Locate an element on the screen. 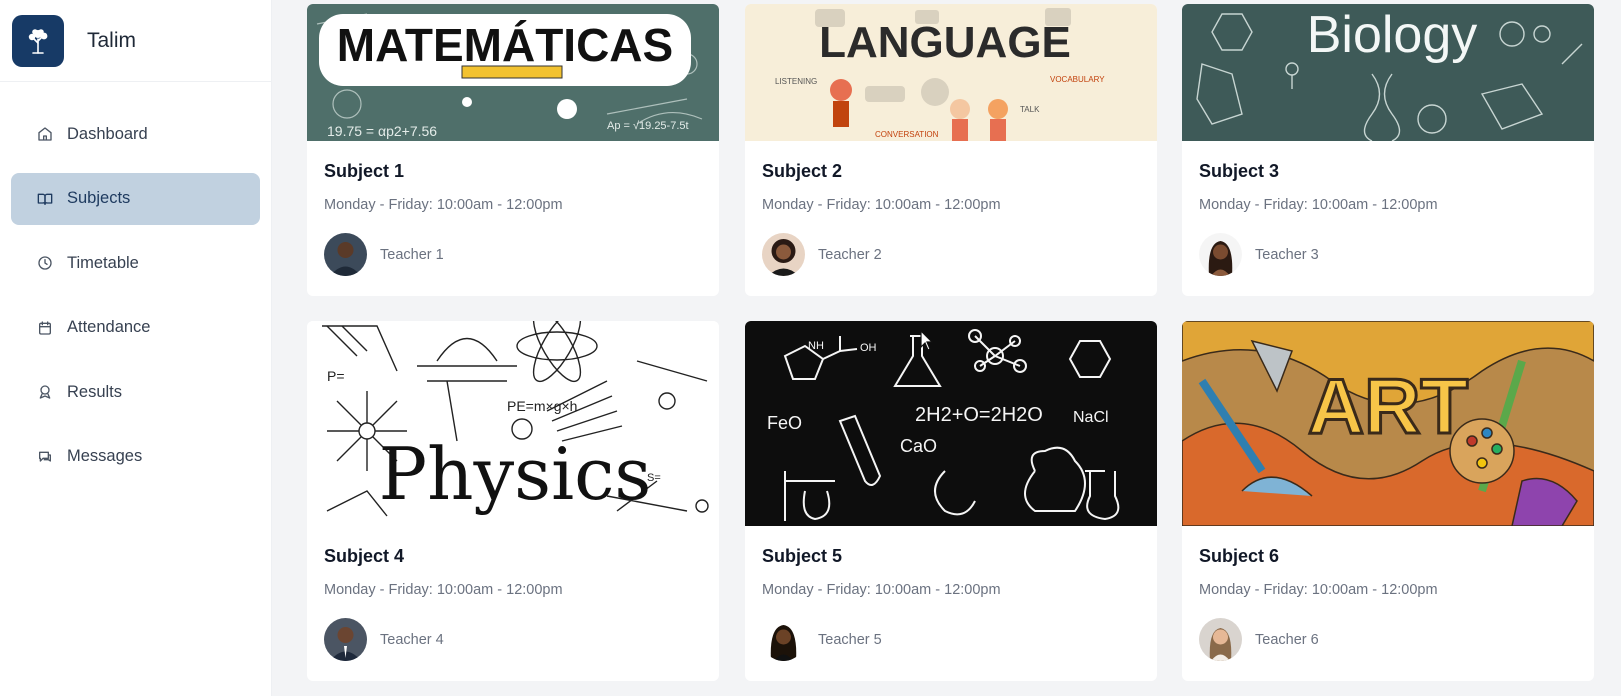 Image resolution: width=1621 pixels, height=696 pixels. app-name: Talim is located at coordinates (112, 40).